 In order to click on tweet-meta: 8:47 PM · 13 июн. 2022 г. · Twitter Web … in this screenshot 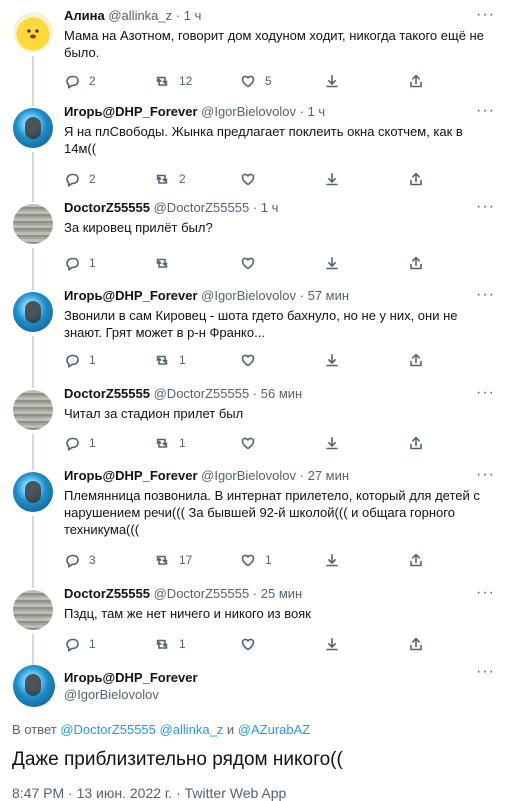, I will do `click(149, 793)`.